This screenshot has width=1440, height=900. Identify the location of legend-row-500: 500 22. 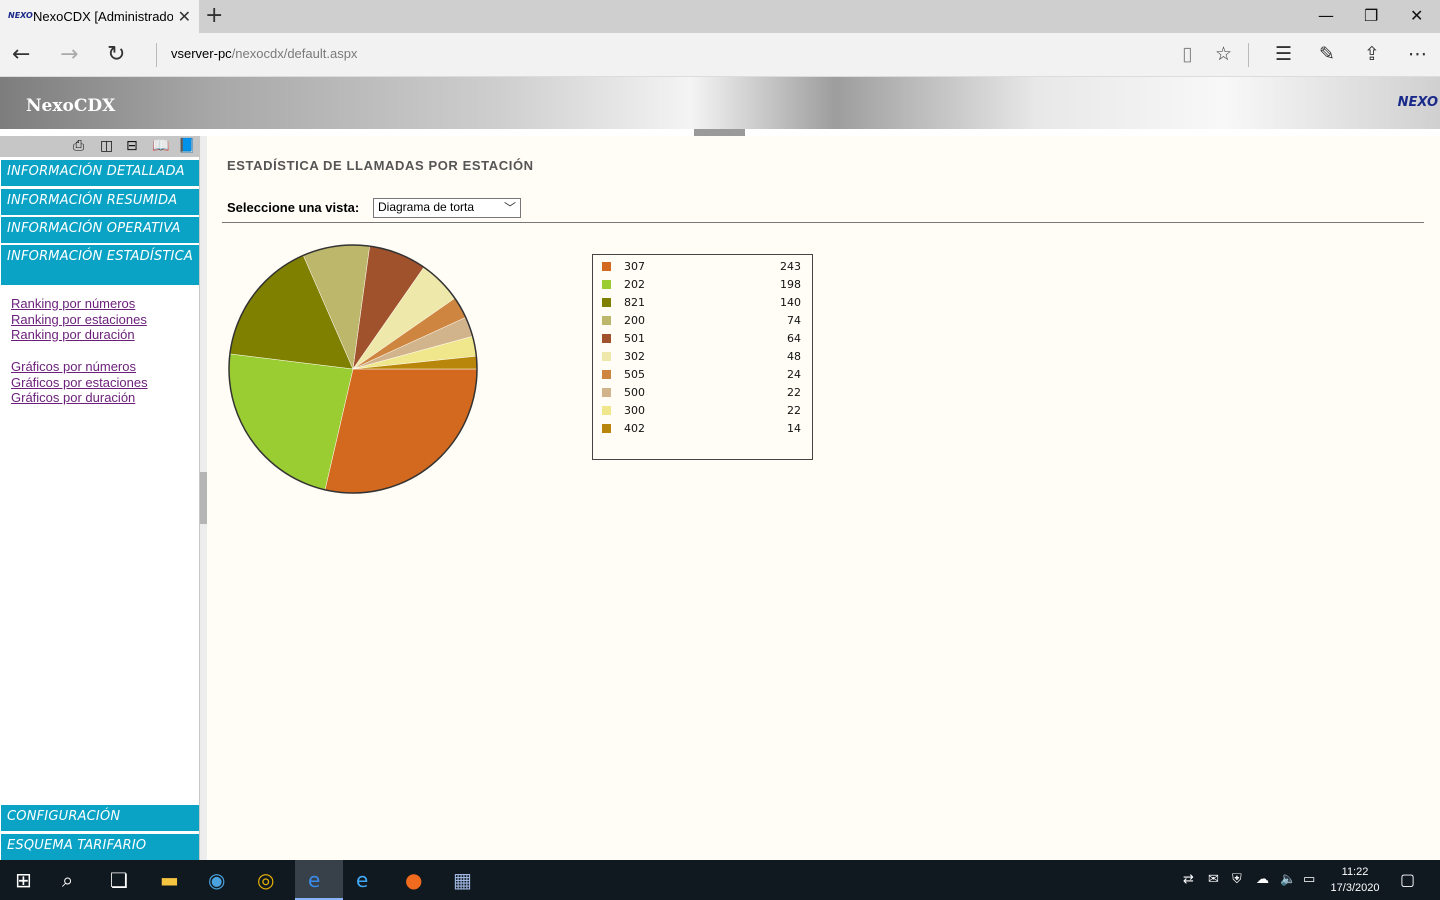
(702, 393).